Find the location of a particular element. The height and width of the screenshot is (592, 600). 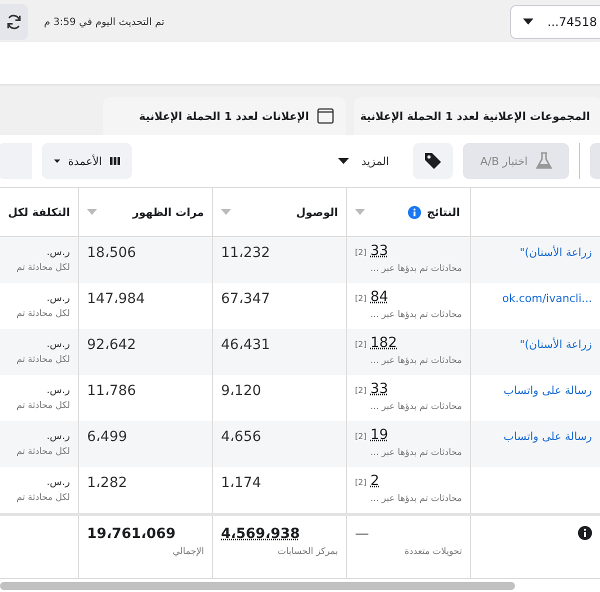

reach-value: 46،431 is located at coordinates (245, 345).